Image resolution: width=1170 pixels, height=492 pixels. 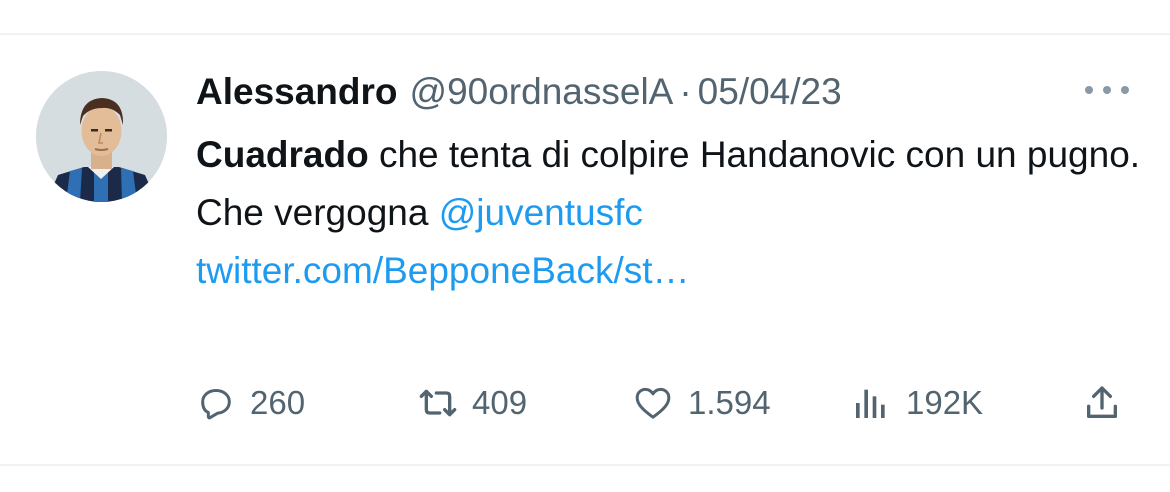 What do you see at coordinates (653, 403) in the screenshot?
I see `like-icon` at bounding box center [653, 403].